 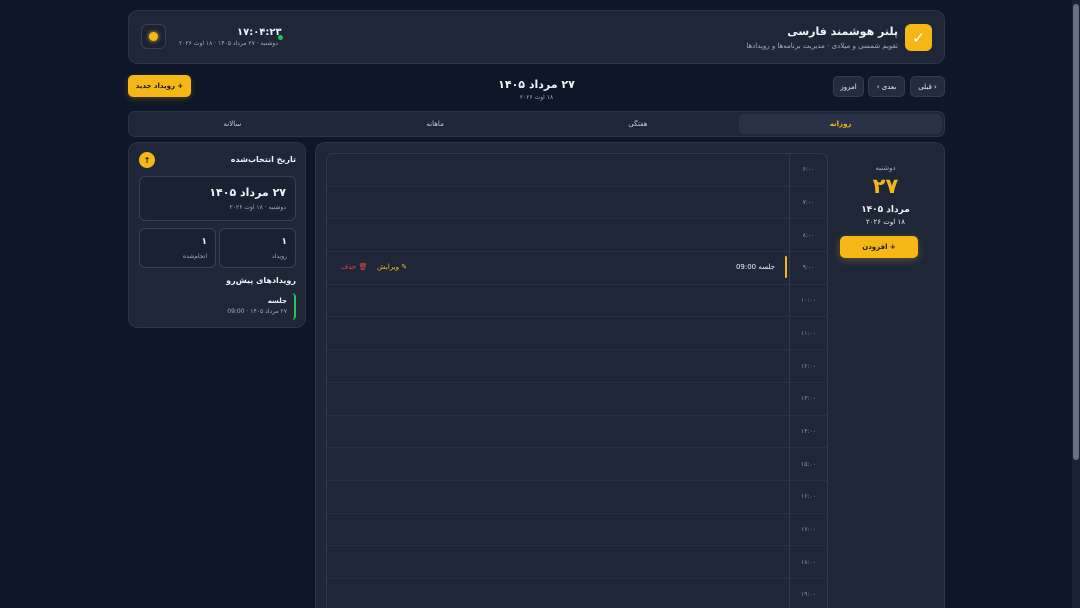 What do you see at coordinates (577, 268) in the screenshot?
I see `hour-row: ۹:۰۰ جلسه 09:00 ✎ ویرایش 🗑 حذف` at bounding box center [577, 268].